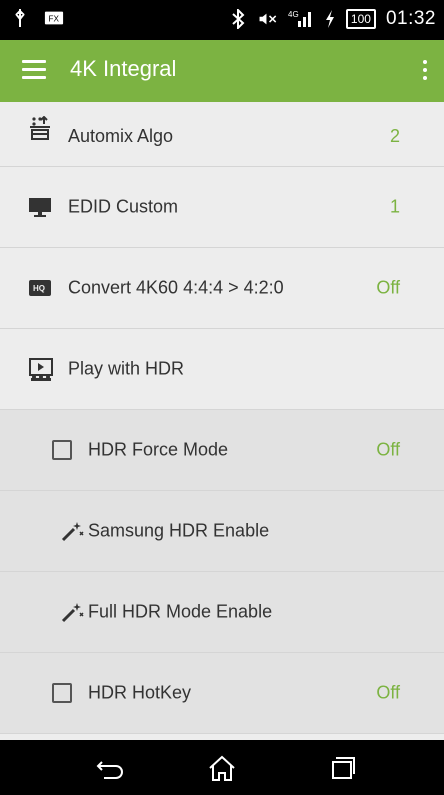 The image size is (444, 795). Describe the element at coordinates (121, 136) in the screenshot. I see `list-item-label: Automix Algo` at that location.